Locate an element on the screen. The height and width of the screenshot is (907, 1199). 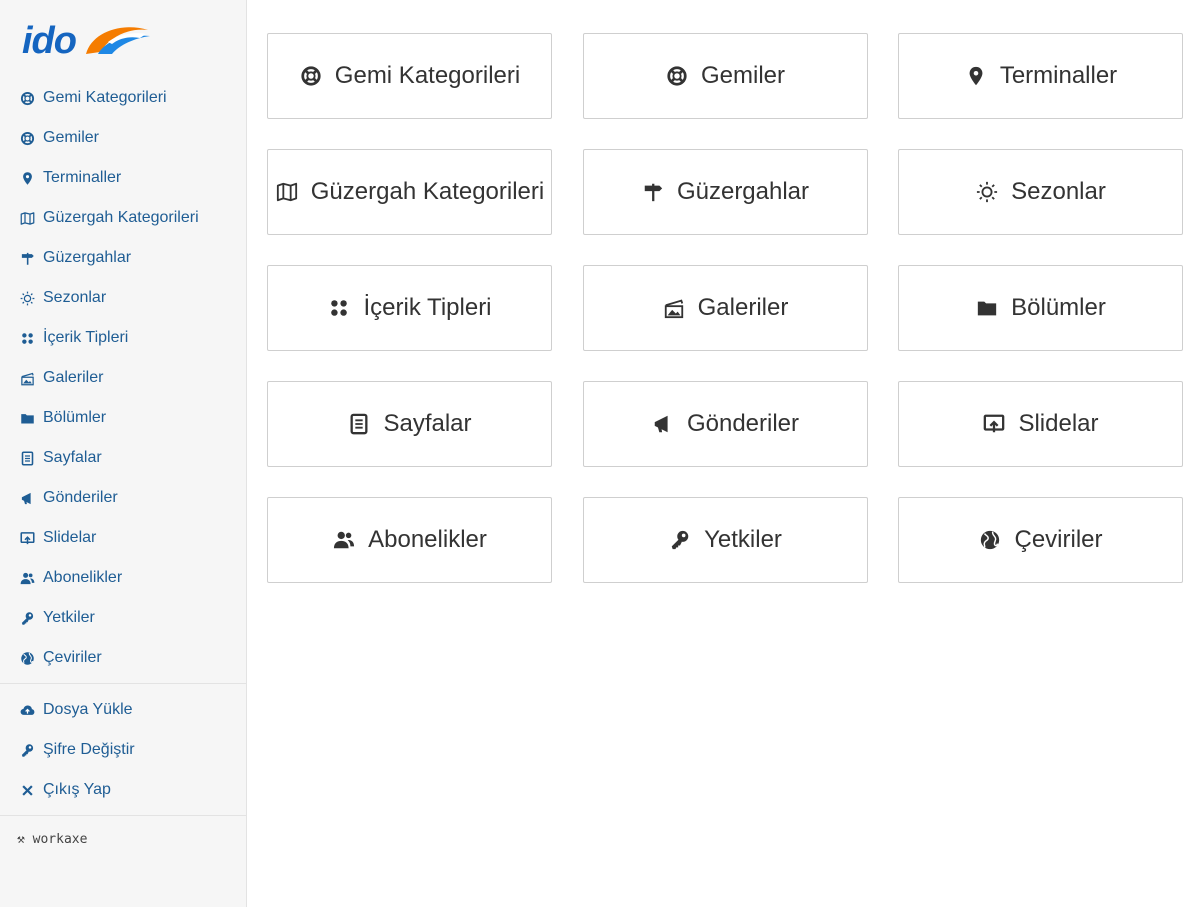
tile-label: Bölümler is located at coordinates (1058, 307).